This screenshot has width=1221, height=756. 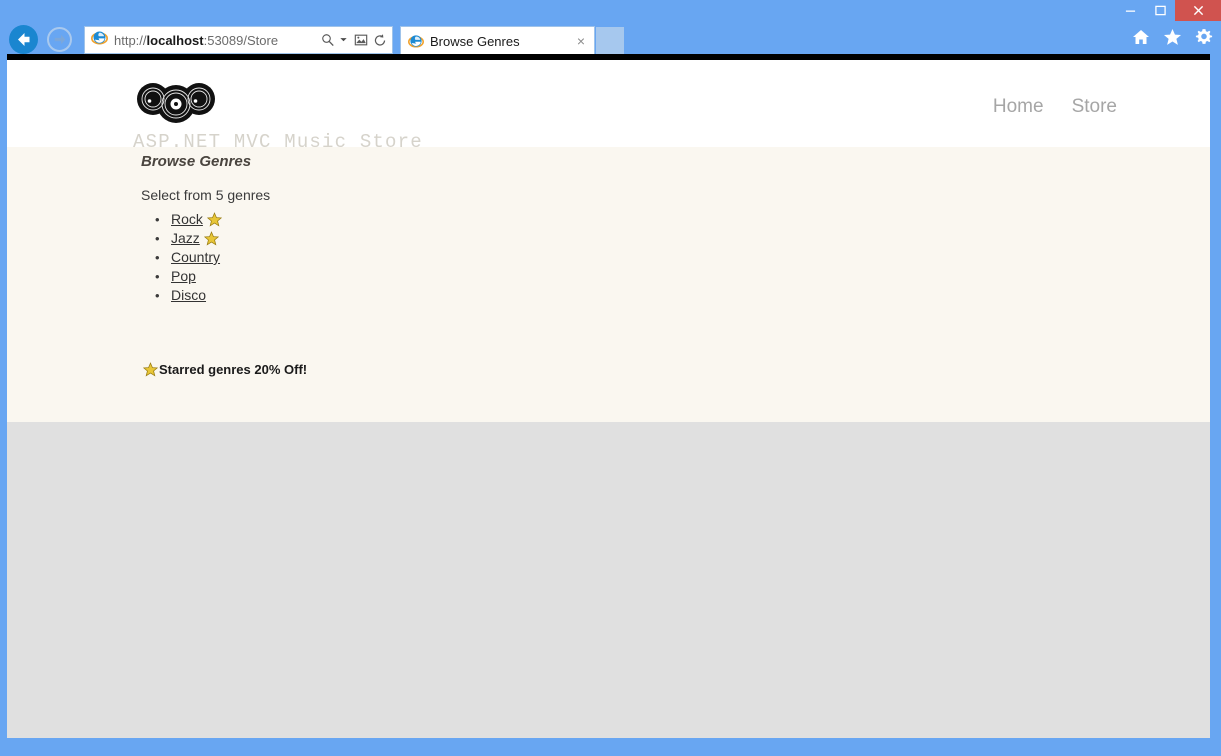 I want to click on list-item: Jazz, so click(x=188, y=238).